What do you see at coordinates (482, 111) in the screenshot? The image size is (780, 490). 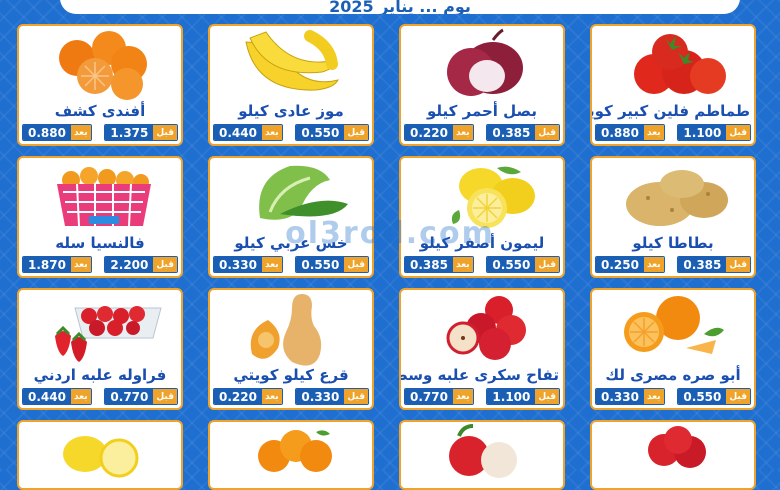 I see `product-name: بصل أحمر كيلو` at bounding box center [482, 111].